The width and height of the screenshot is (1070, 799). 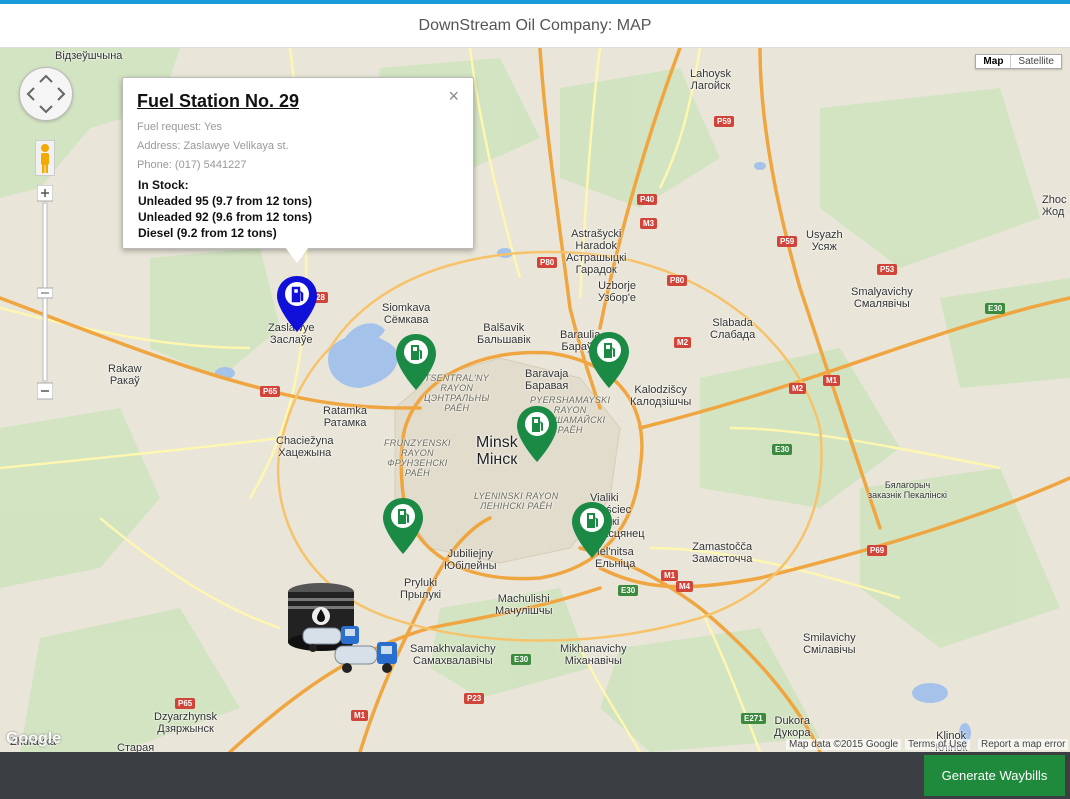 What do you see at coordinates (360, 715) in the screenshot?
I see `road-shield-m1-3: M1` at bounding box center [360, 715].